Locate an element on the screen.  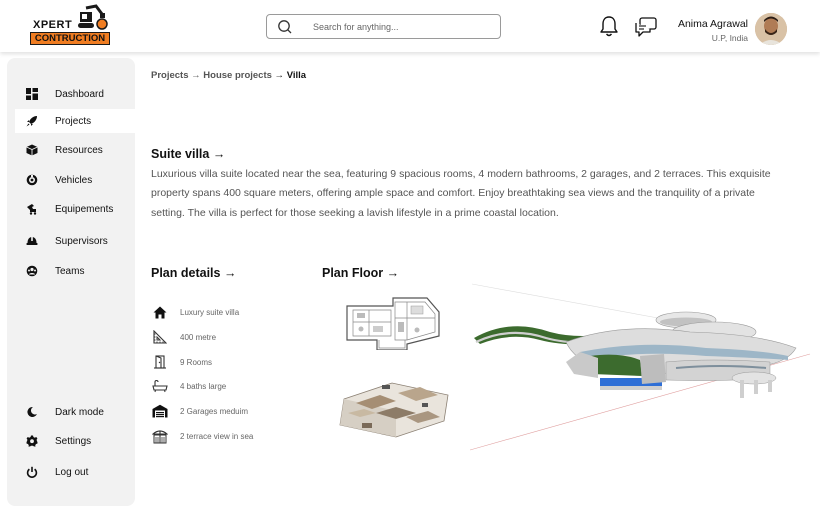
sidebar-item-label: Supervisors is located at coordinates (81, 241).